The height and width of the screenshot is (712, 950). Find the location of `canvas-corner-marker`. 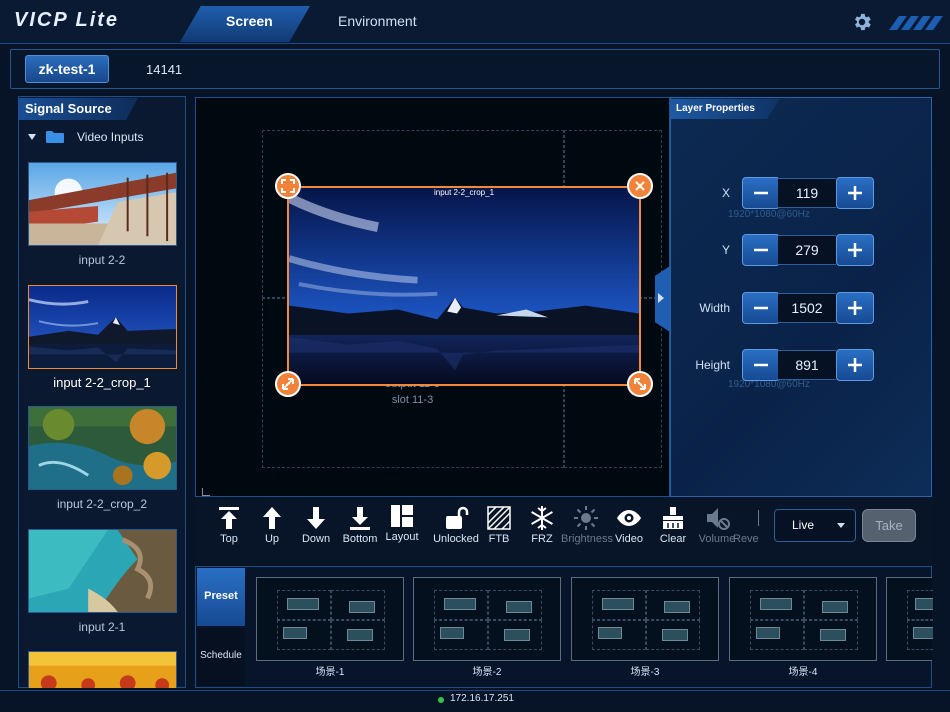

canvas-corner-marker is located at coordinates (206, 492).